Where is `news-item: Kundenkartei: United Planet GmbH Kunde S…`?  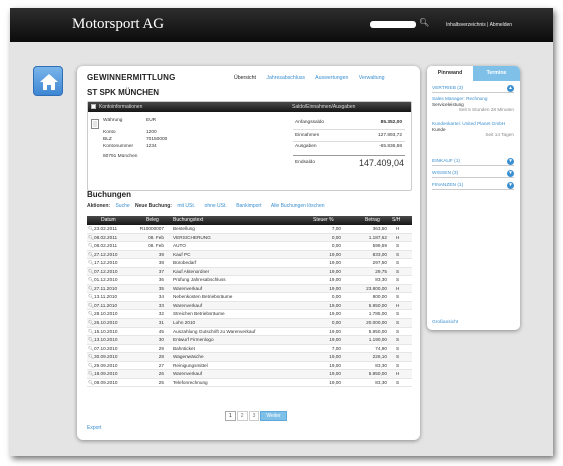 news-item: Kundenkartei: United Planet GmbH Kunde S… is located at coordinates (473, 129).